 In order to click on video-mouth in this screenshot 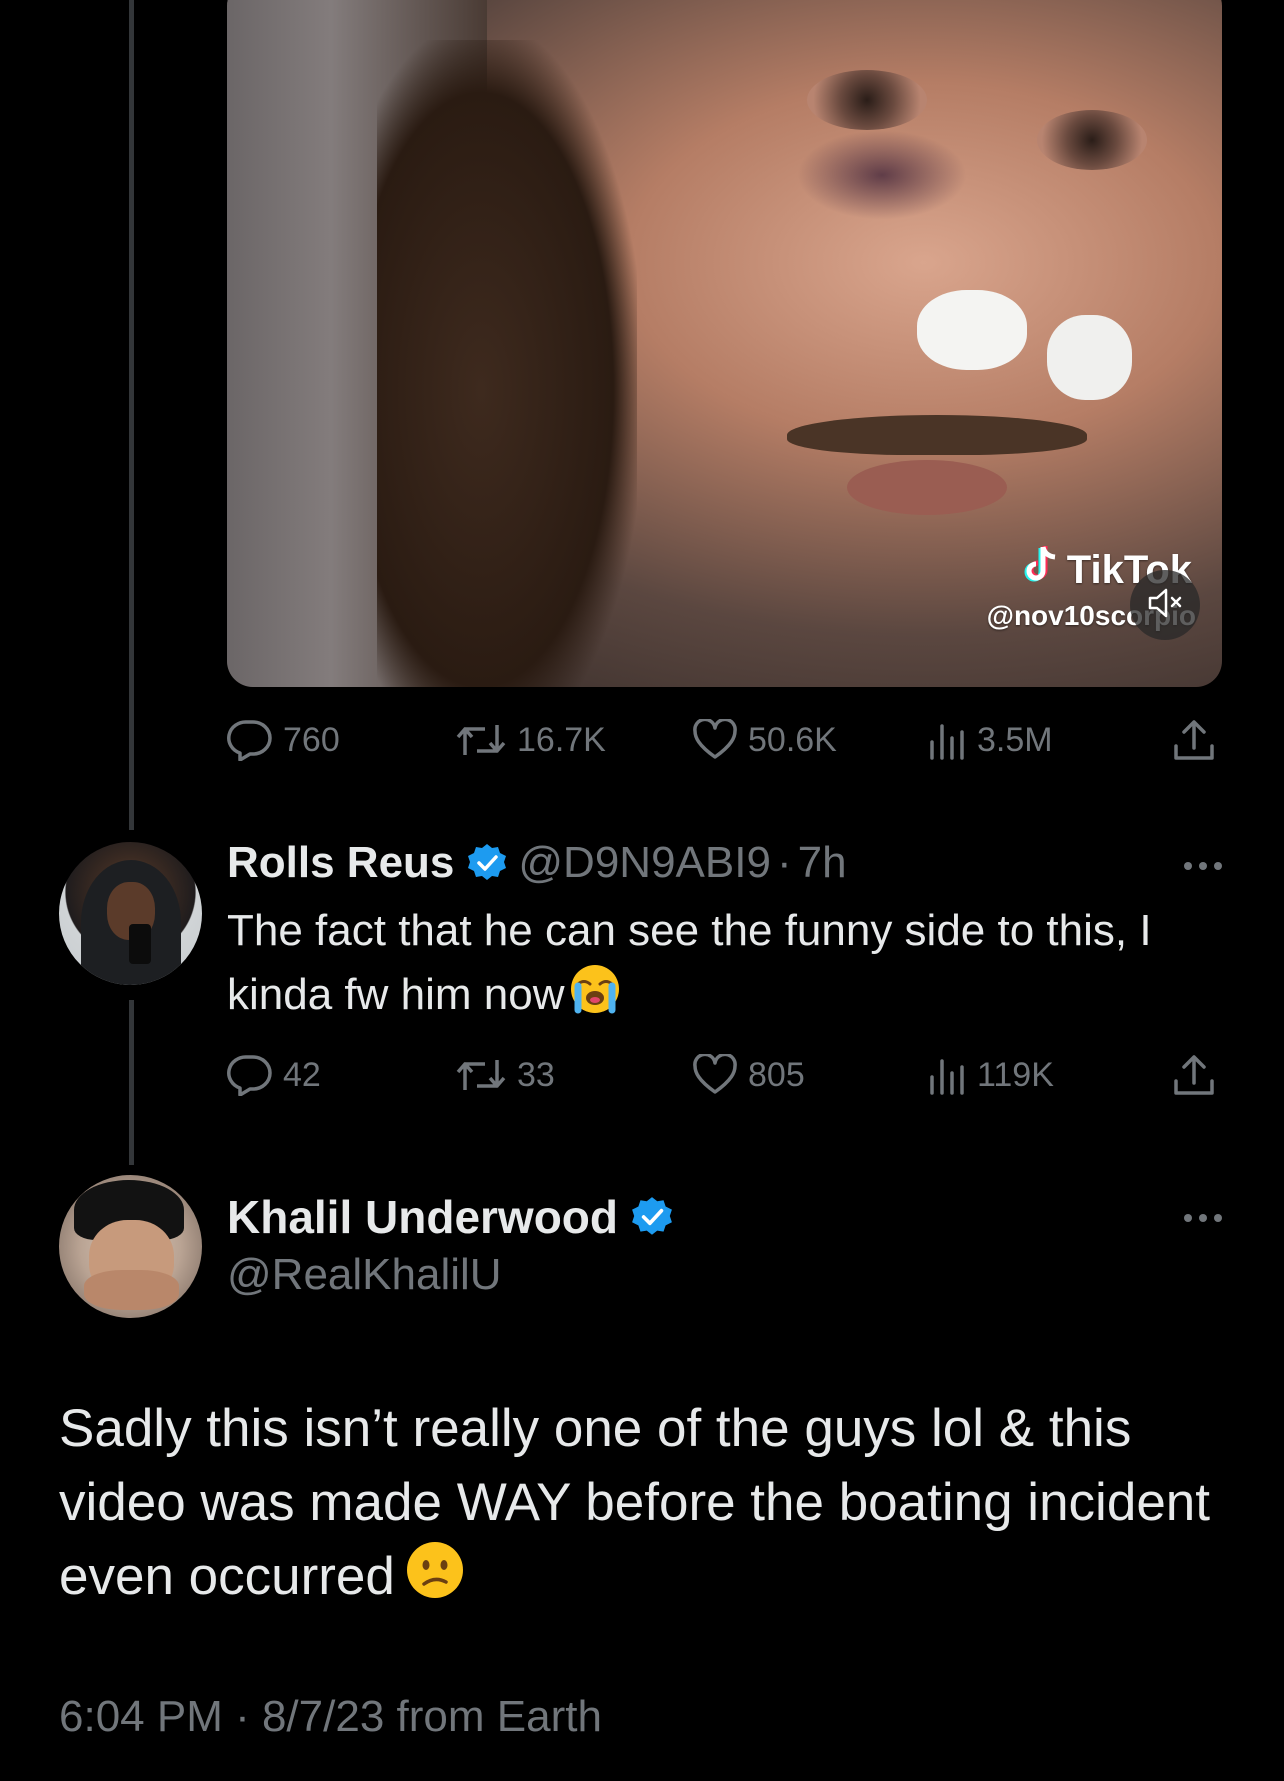, I will do `click(927, 487)`.